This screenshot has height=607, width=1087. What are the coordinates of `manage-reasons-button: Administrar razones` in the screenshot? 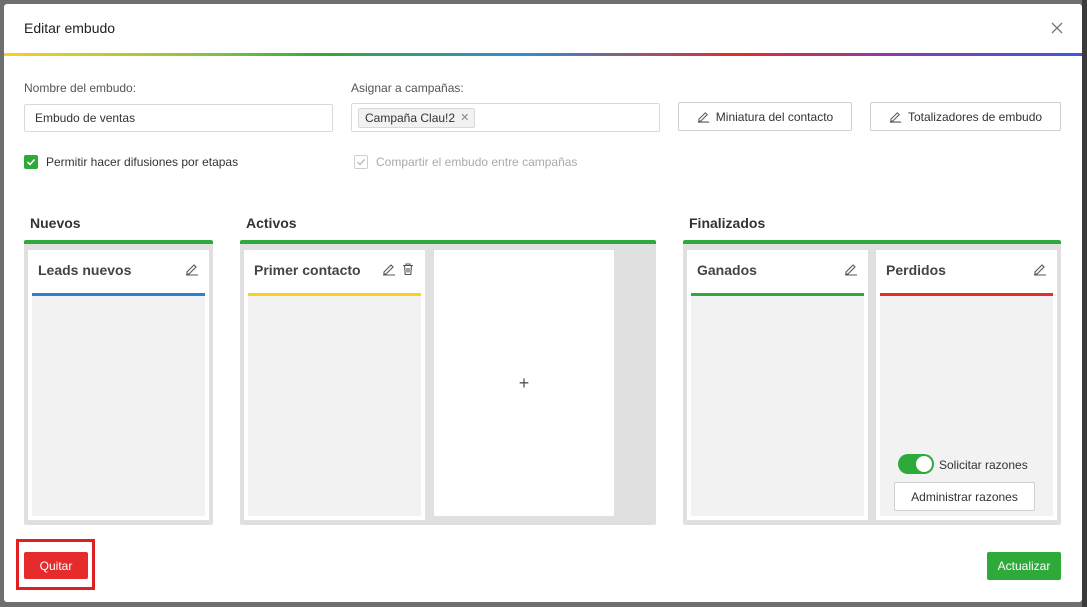 It's located at (964, 496).